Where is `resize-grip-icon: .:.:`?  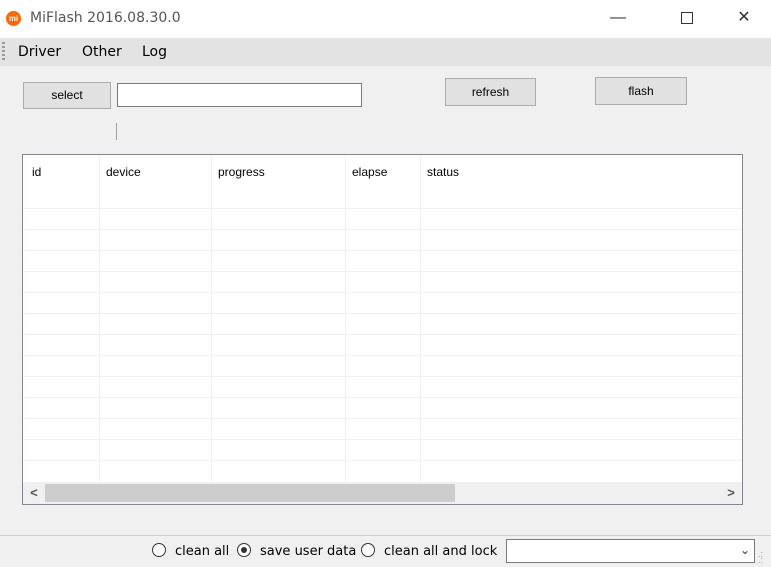 resize-grip-icon: .:.: is located at coordinates (764, 557).